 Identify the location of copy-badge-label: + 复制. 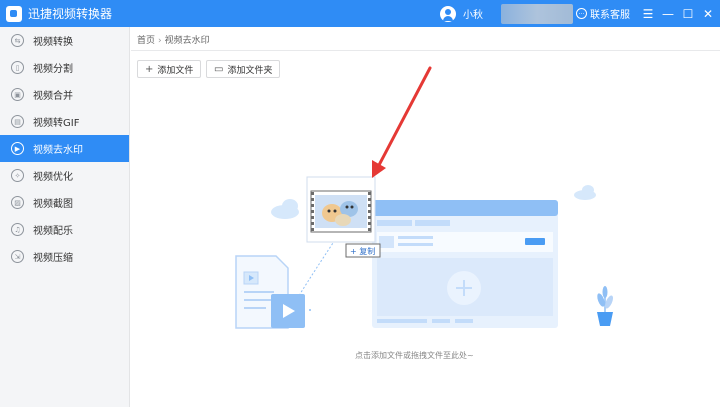
(362, 251).